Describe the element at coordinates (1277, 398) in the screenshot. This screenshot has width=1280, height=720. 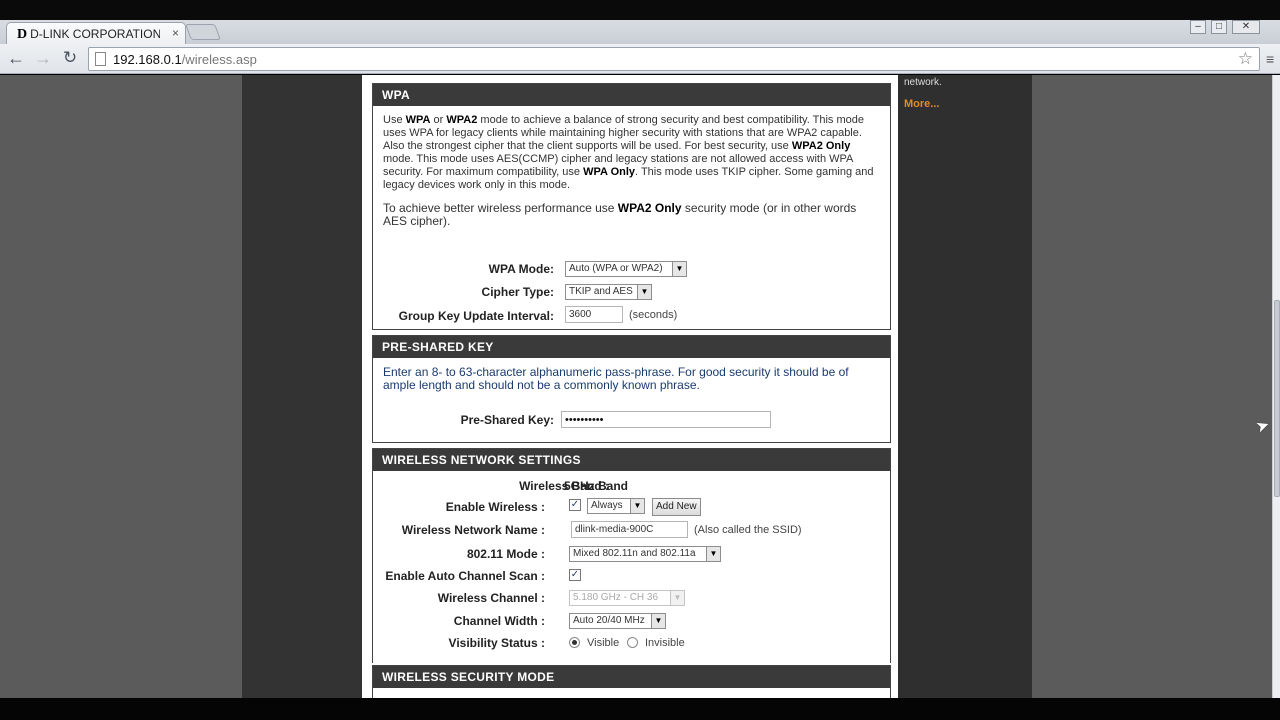
I see `scrollbar-thumb` at that location.